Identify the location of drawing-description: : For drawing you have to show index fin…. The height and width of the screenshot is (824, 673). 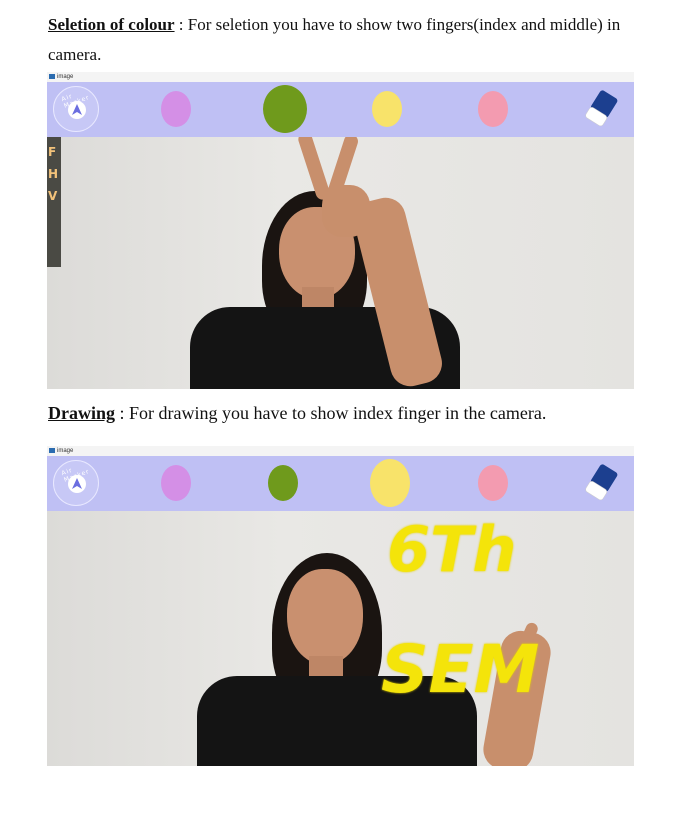
(331, 413).